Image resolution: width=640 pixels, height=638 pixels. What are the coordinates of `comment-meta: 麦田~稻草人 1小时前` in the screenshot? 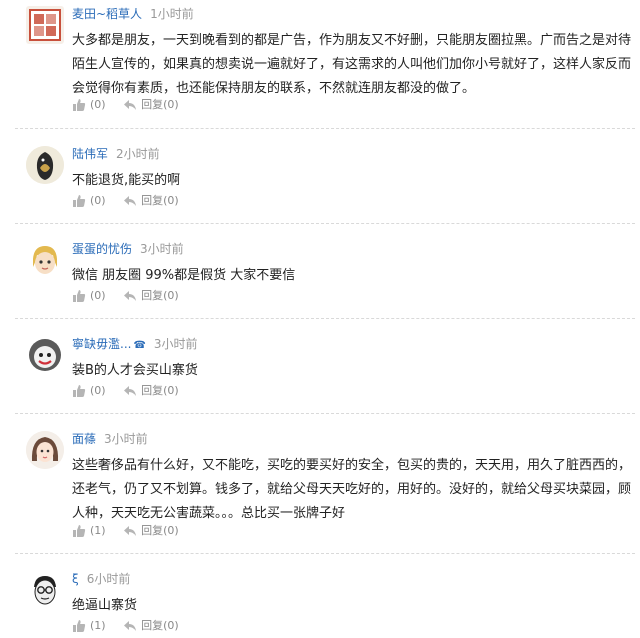 It's located at (133, 14).